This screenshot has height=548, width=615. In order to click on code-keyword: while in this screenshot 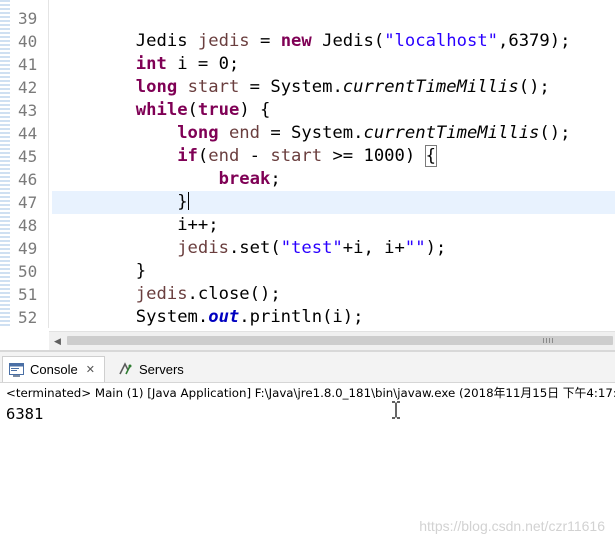, I will do `click(161, 110)`.